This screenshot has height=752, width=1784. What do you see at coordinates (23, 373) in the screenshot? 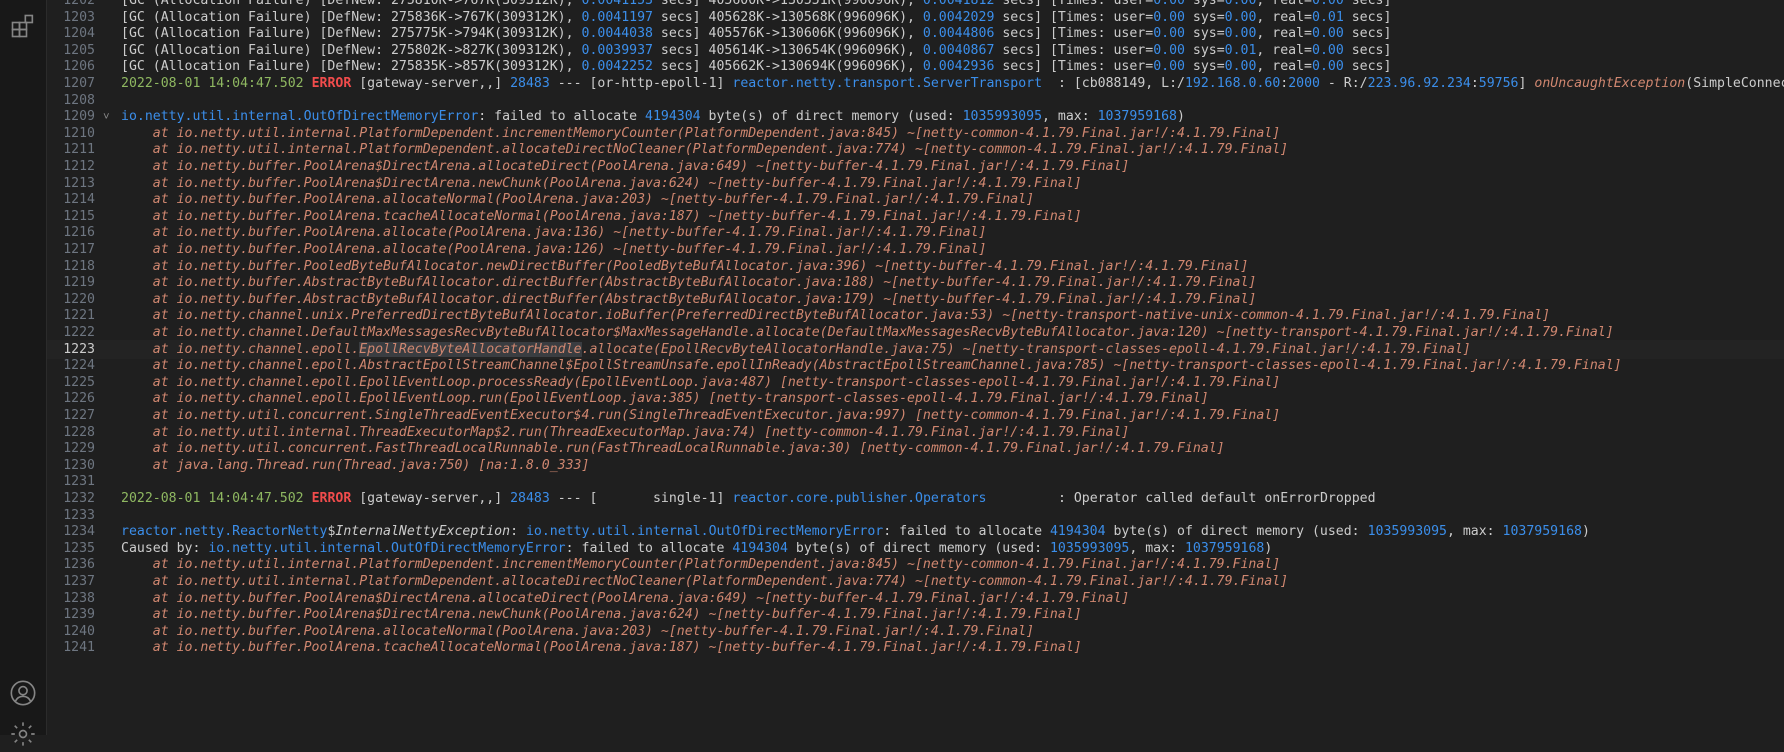
I see `activity-bar` at bounding box center [23, 373].